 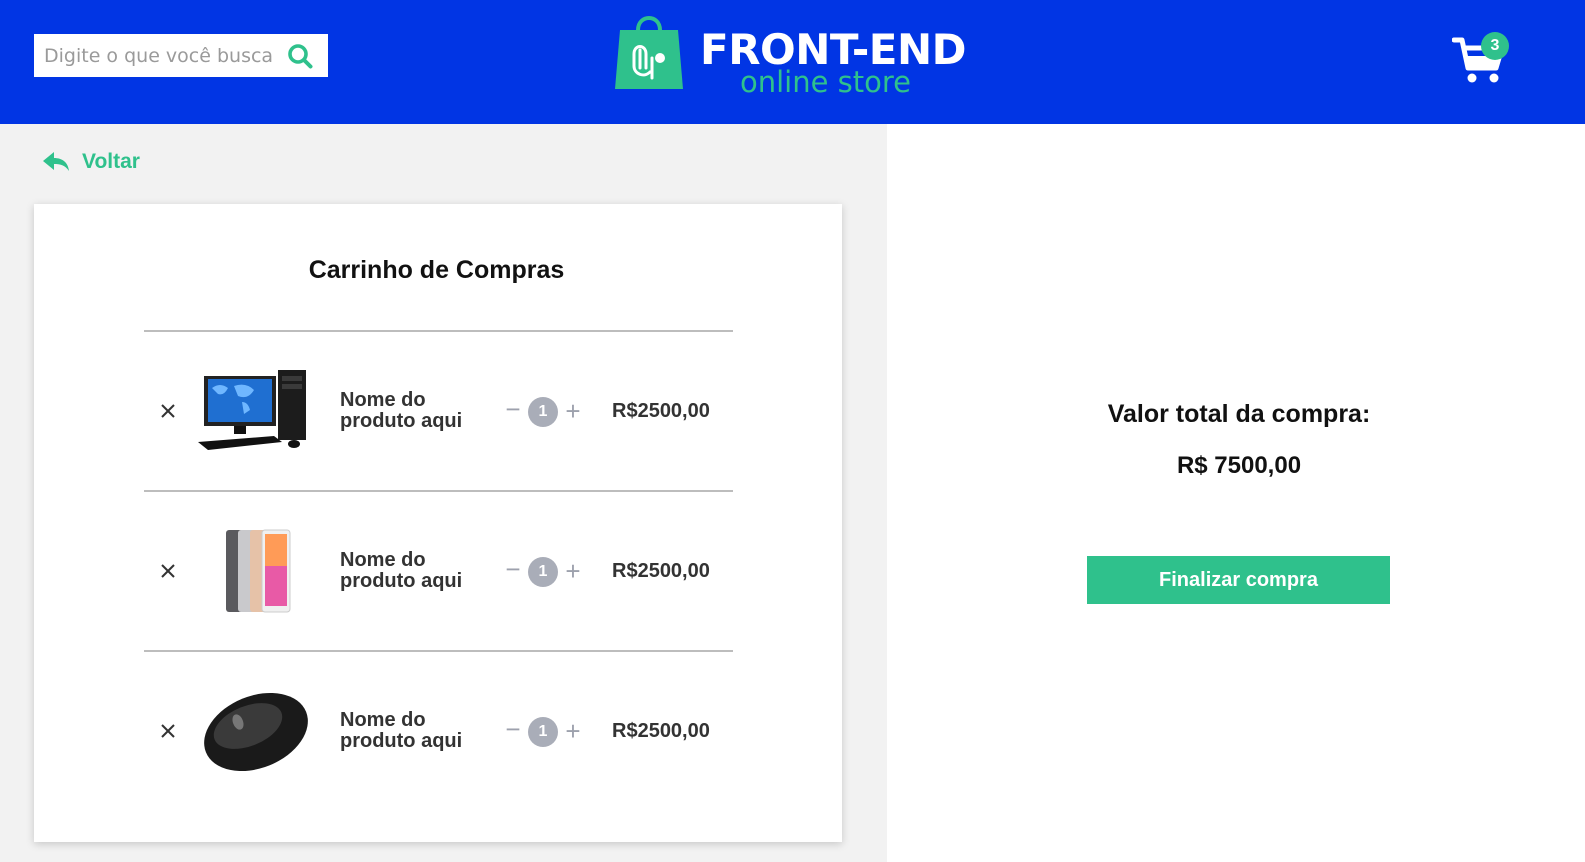 I want to click on top-header: FRONT-END online store 3, so click(x=792, y=62).